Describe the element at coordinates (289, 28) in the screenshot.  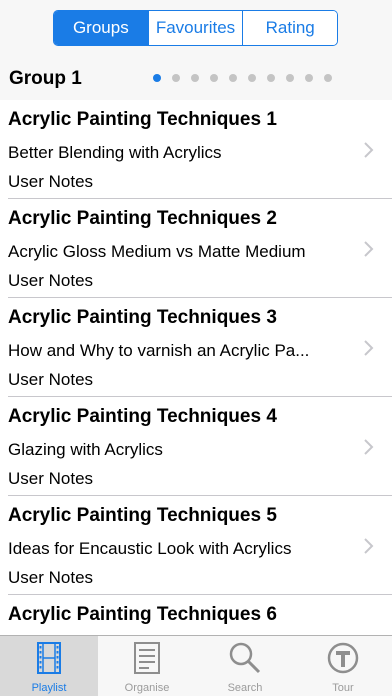
I see `segment-rating: Rating` at that location.